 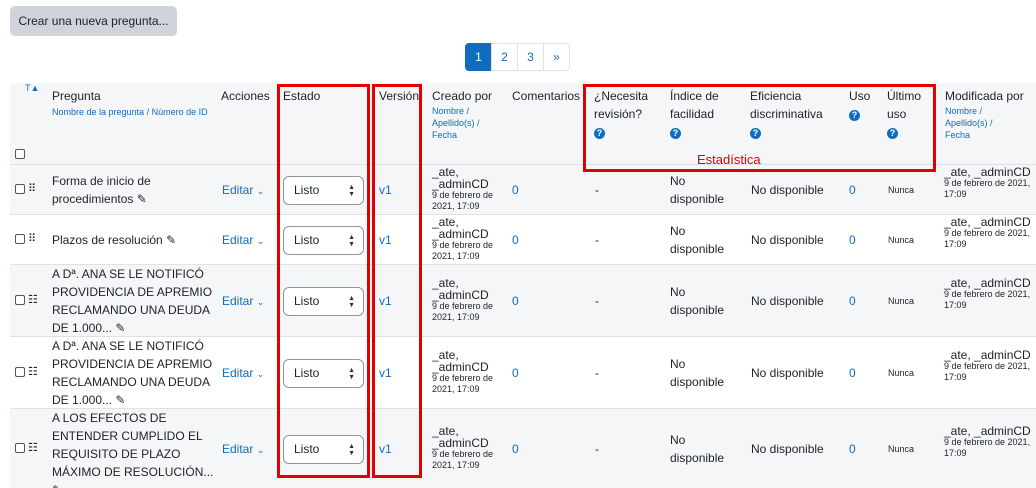 I want to click on pagination: 1 2 3 », so click(x=517, y=57).